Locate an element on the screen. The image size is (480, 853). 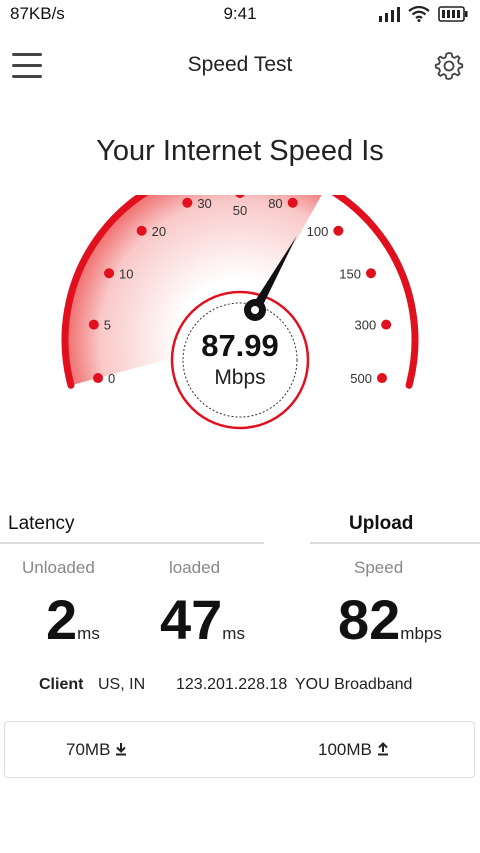
client-isp: YOU Broadband is located at coordinates (354, 684).